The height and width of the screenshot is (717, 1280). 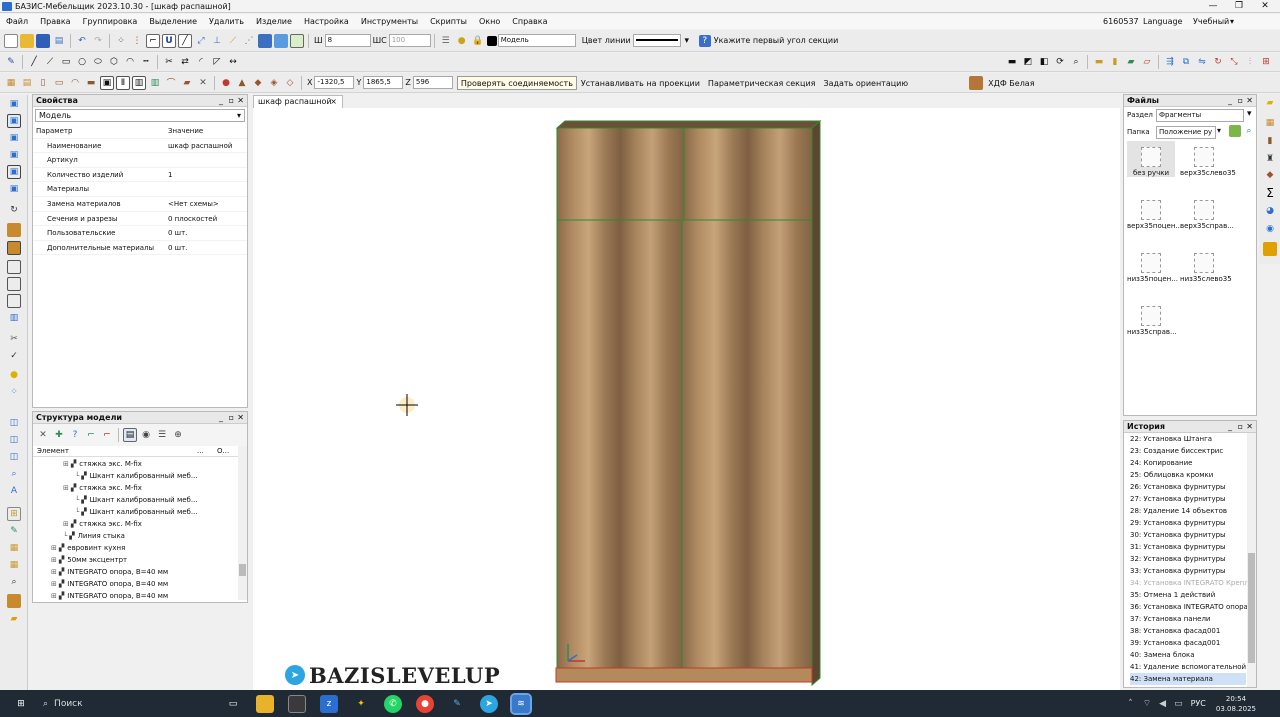 I want to click on right-folder-icon: ▰, so click(x=1270, y=103).